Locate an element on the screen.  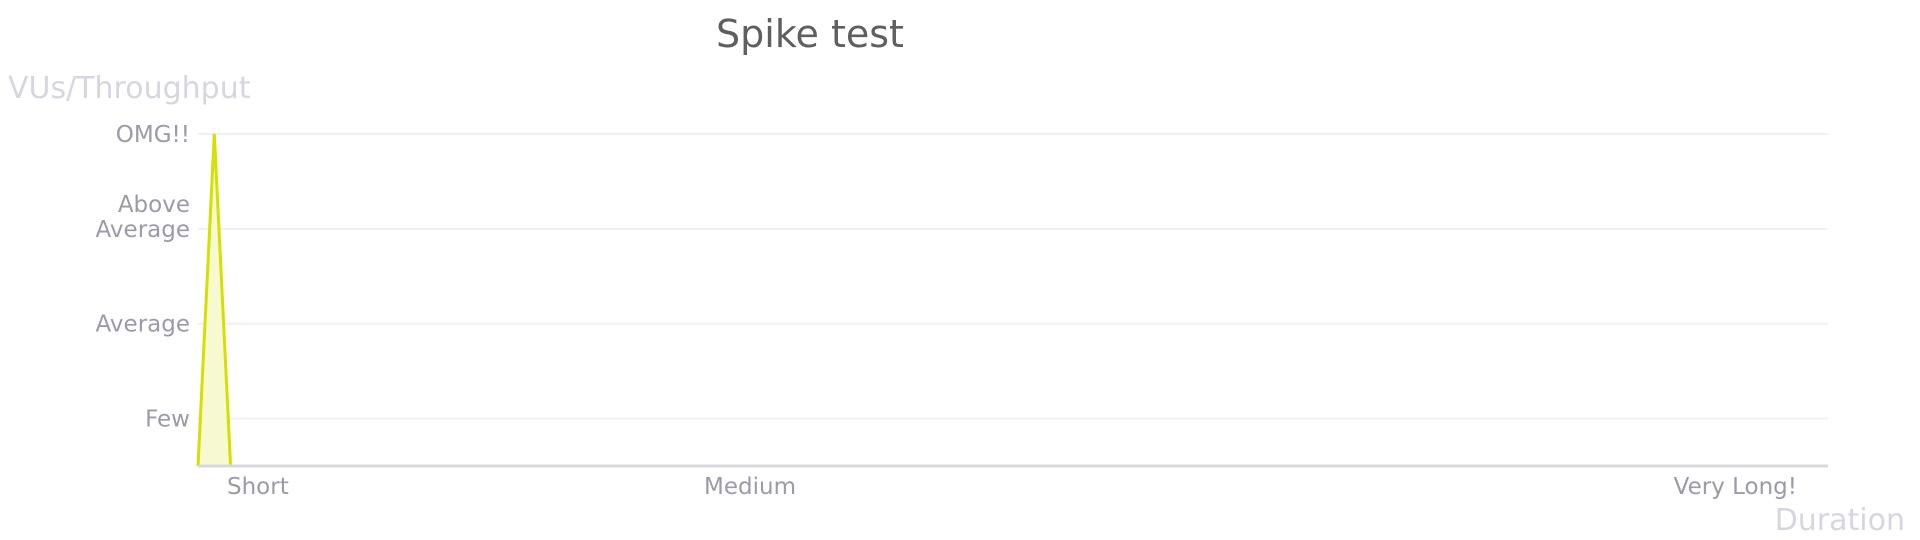
series-layer is located at coordinates (214, 300).